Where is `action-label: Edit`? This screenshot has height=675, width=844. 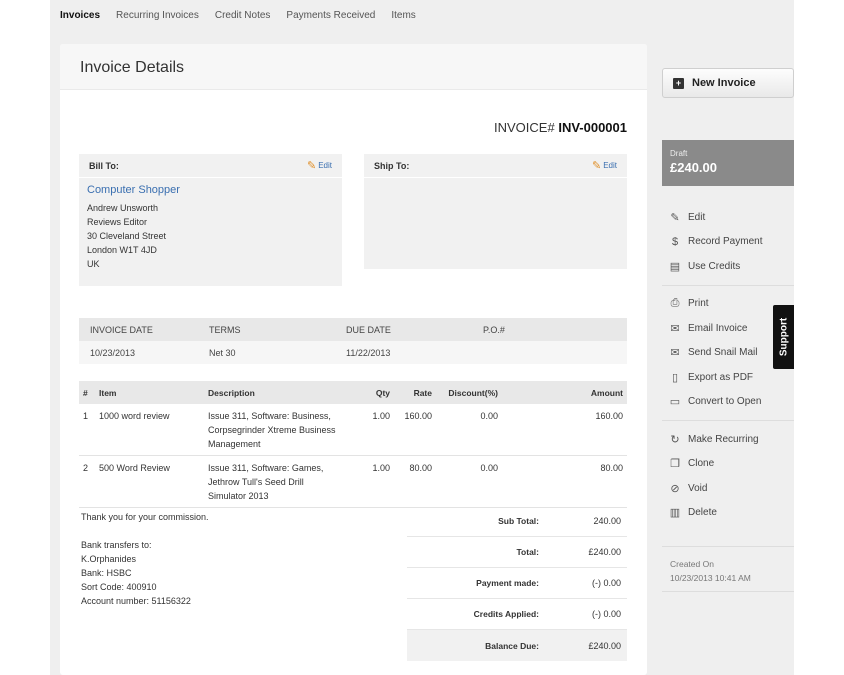 action-label: Edit is located at coordinates (697, 217).